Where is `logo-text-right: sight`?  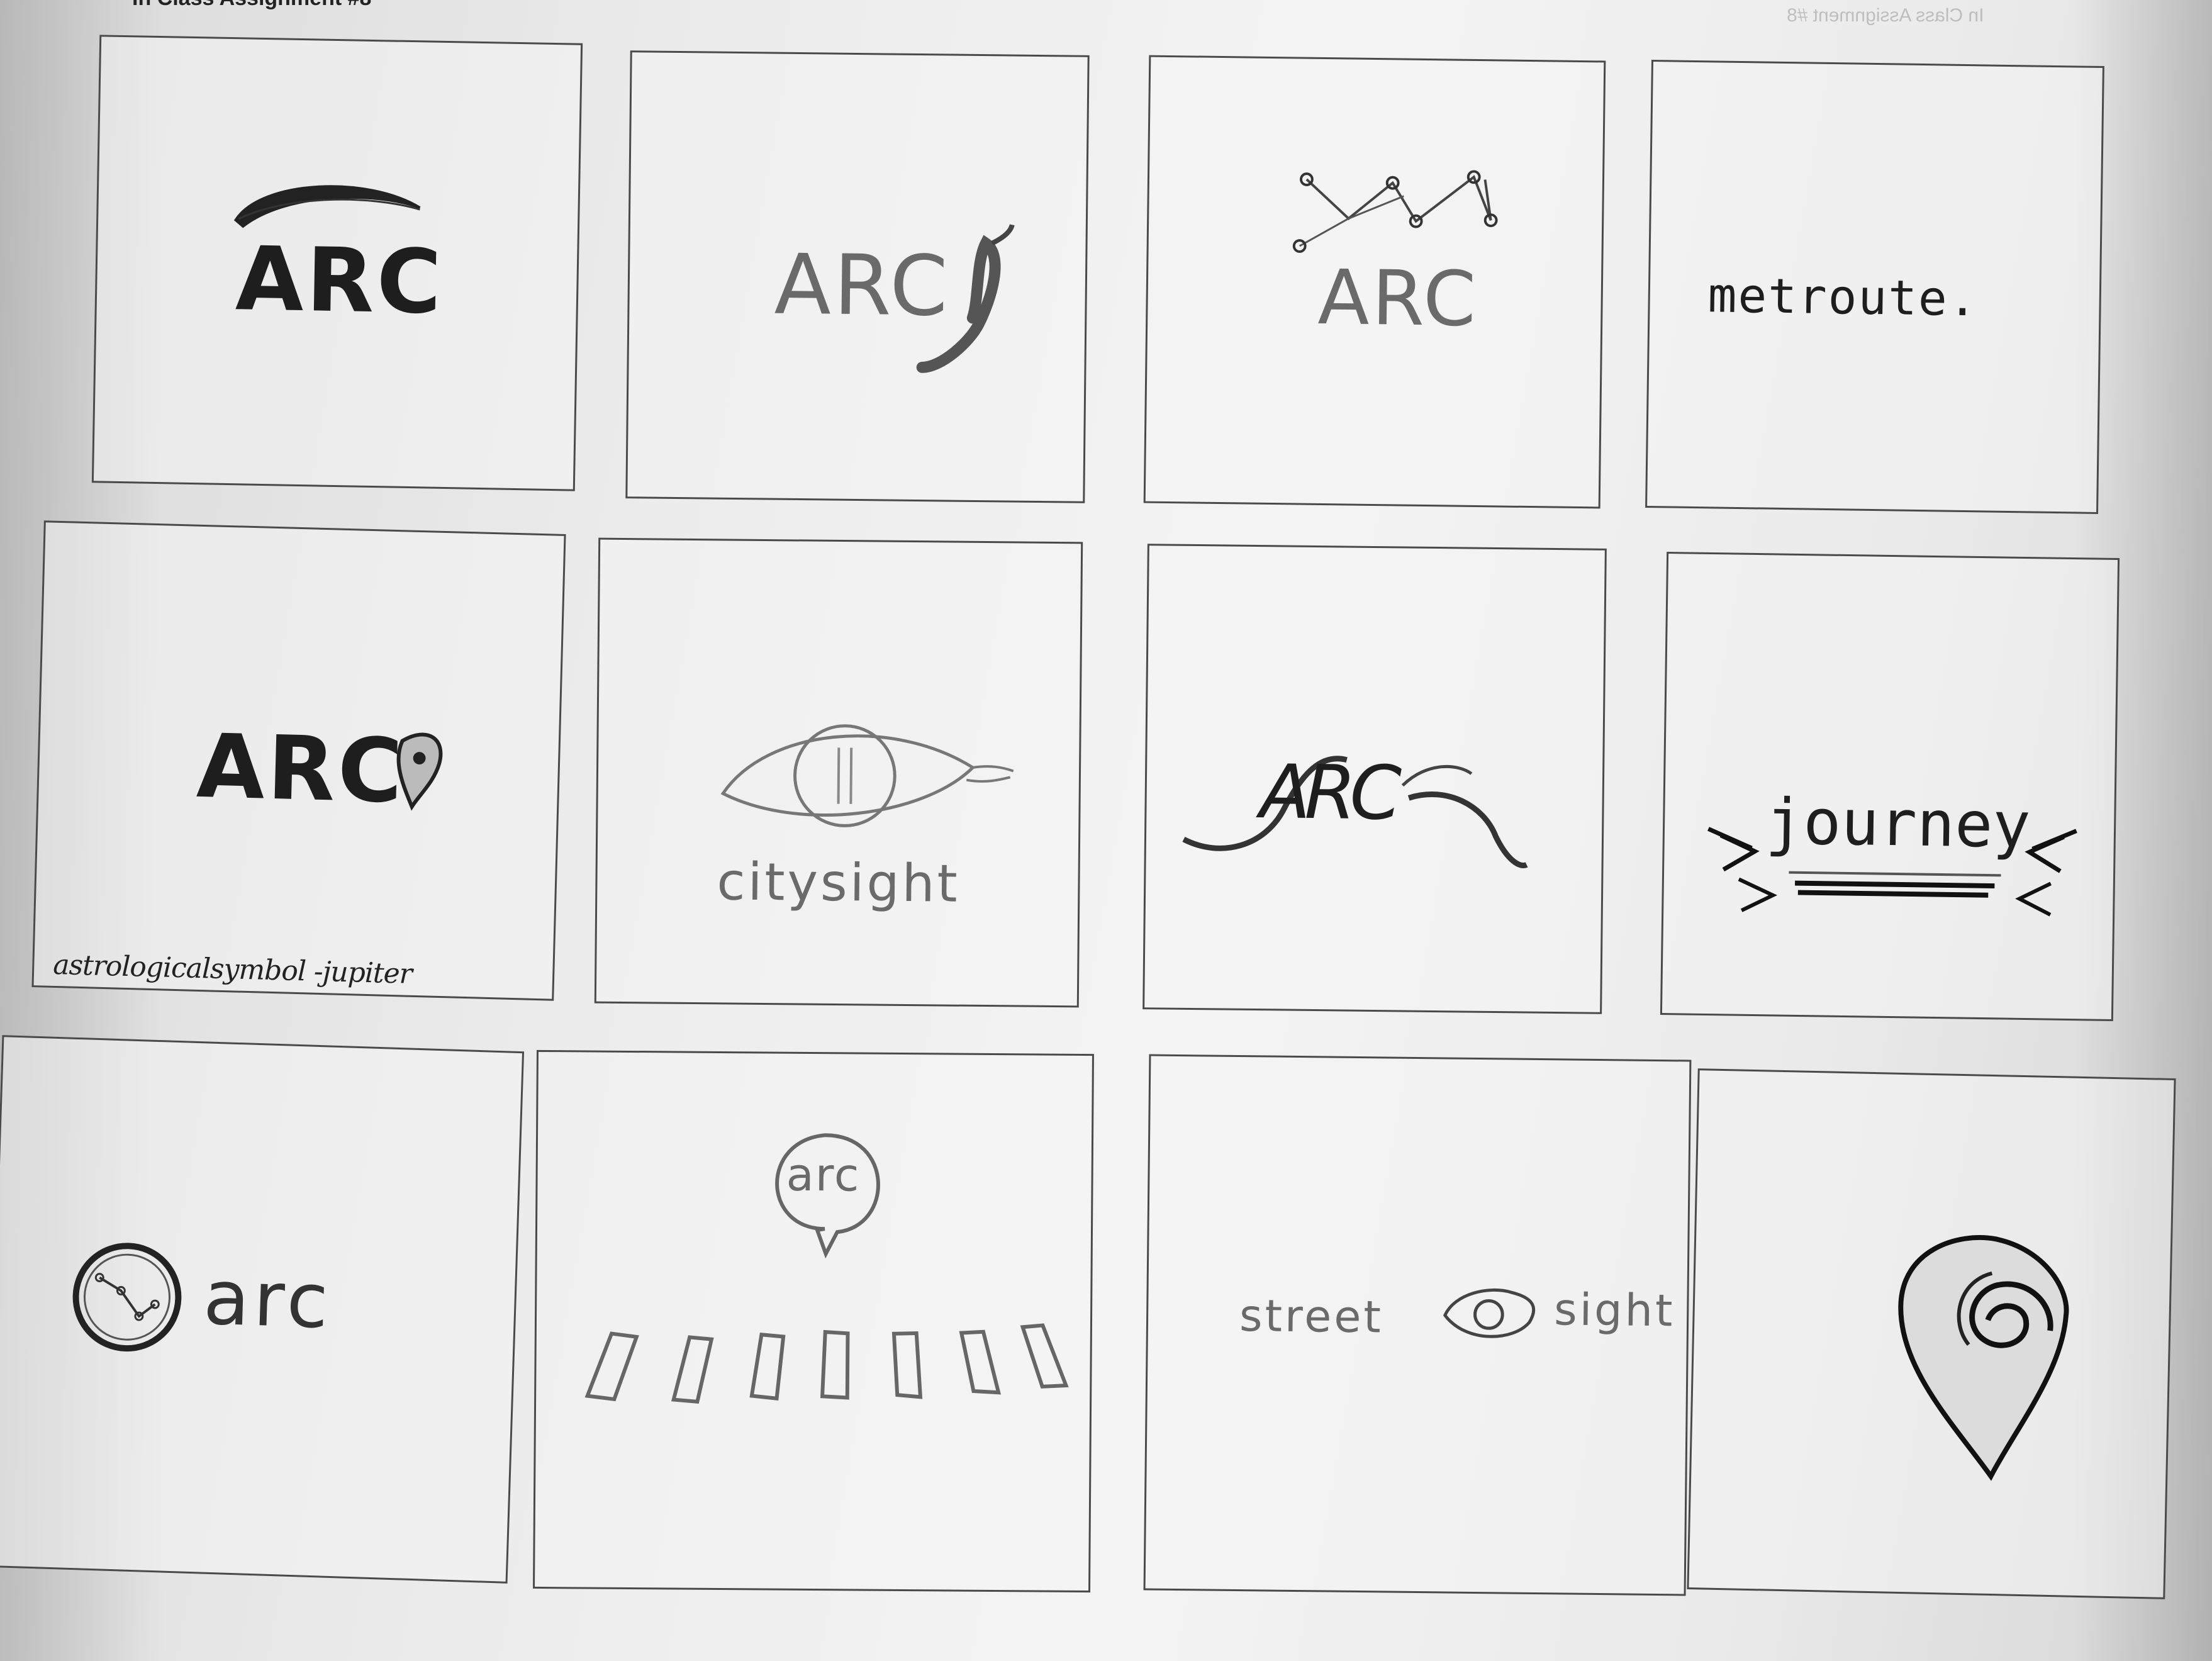 logo-text-right: sight is located at coordinates (1614, 1310).